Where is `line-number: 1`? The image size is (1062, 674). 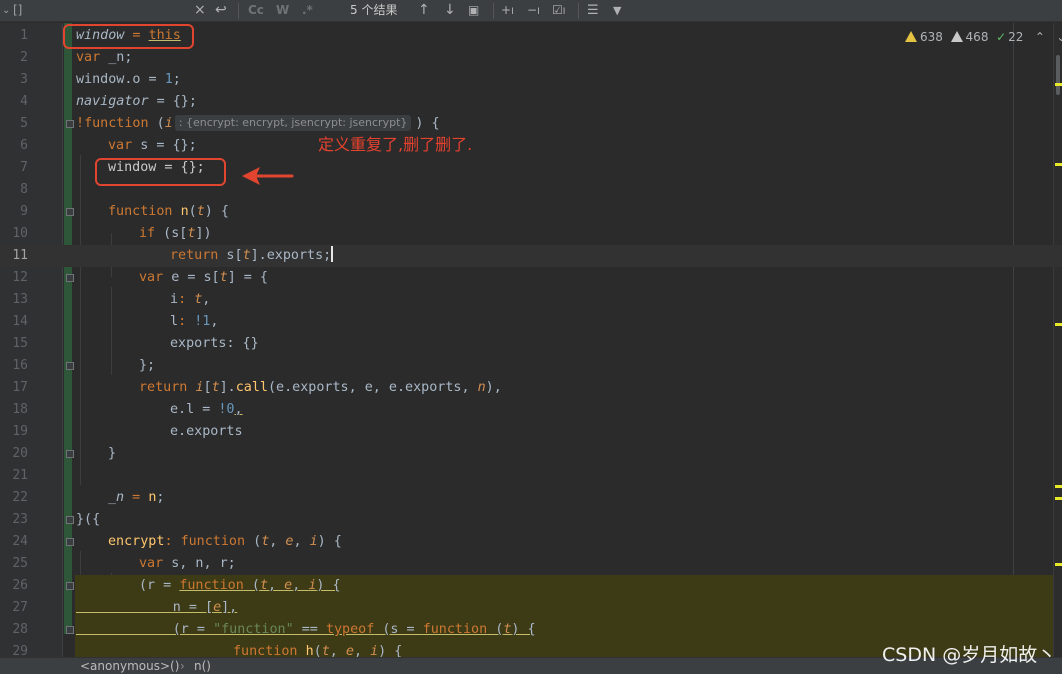 line-number: 1 is located at coordinates (14, 36).